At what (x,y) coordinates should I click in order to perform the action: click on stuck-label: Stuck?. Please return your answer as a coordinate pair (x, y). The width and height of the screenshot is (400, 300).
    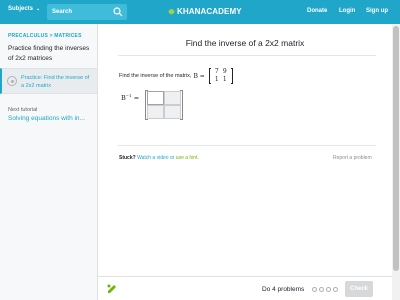
    Looking at the image, I should click on (127, 158).